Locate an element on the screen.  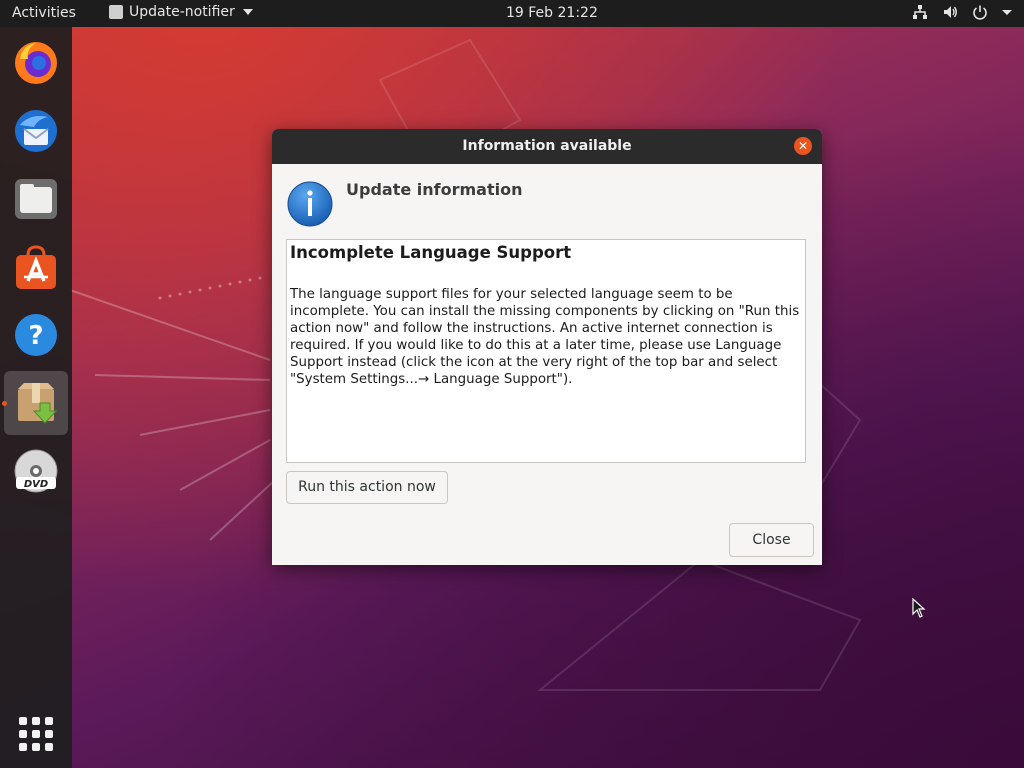
volume-icon is located at coordinates (950, 12).